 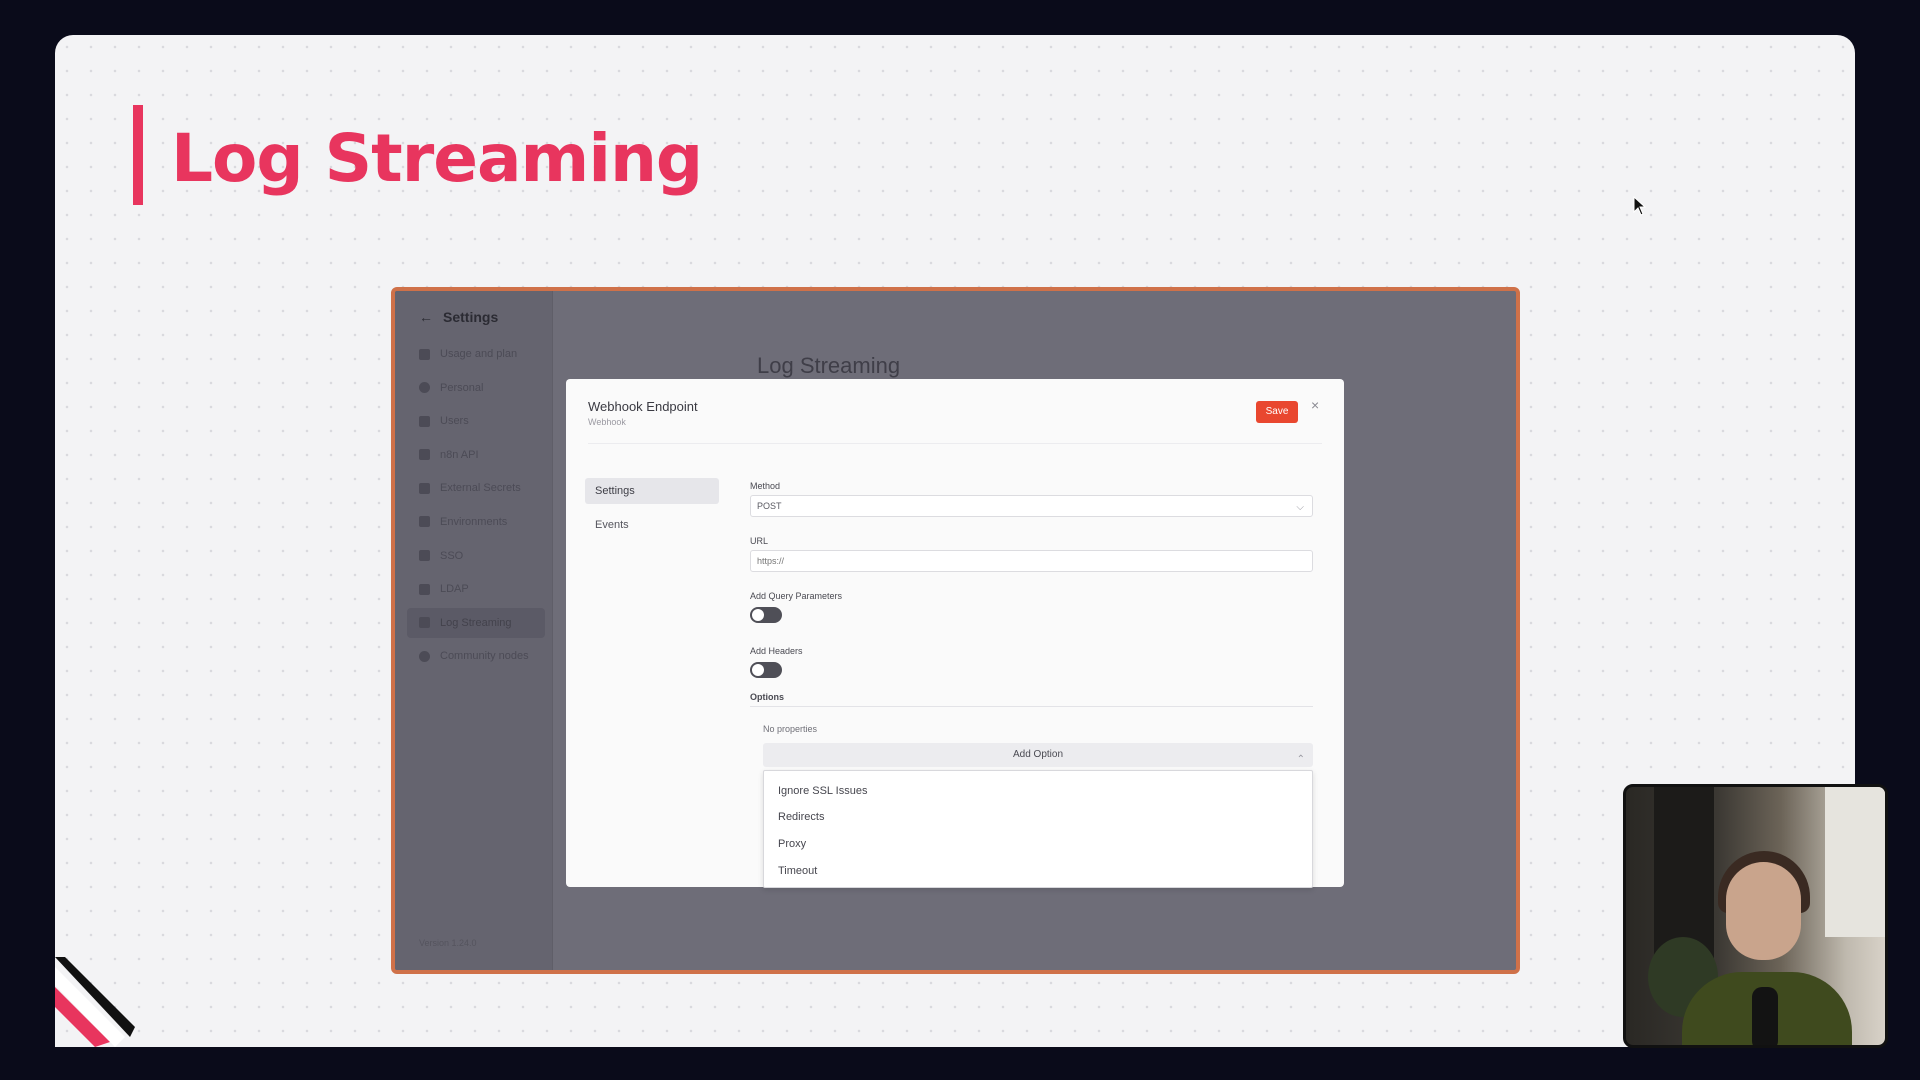 I want to click on sidebar-item-ldap: LDAP, so click(x=476, y=589).